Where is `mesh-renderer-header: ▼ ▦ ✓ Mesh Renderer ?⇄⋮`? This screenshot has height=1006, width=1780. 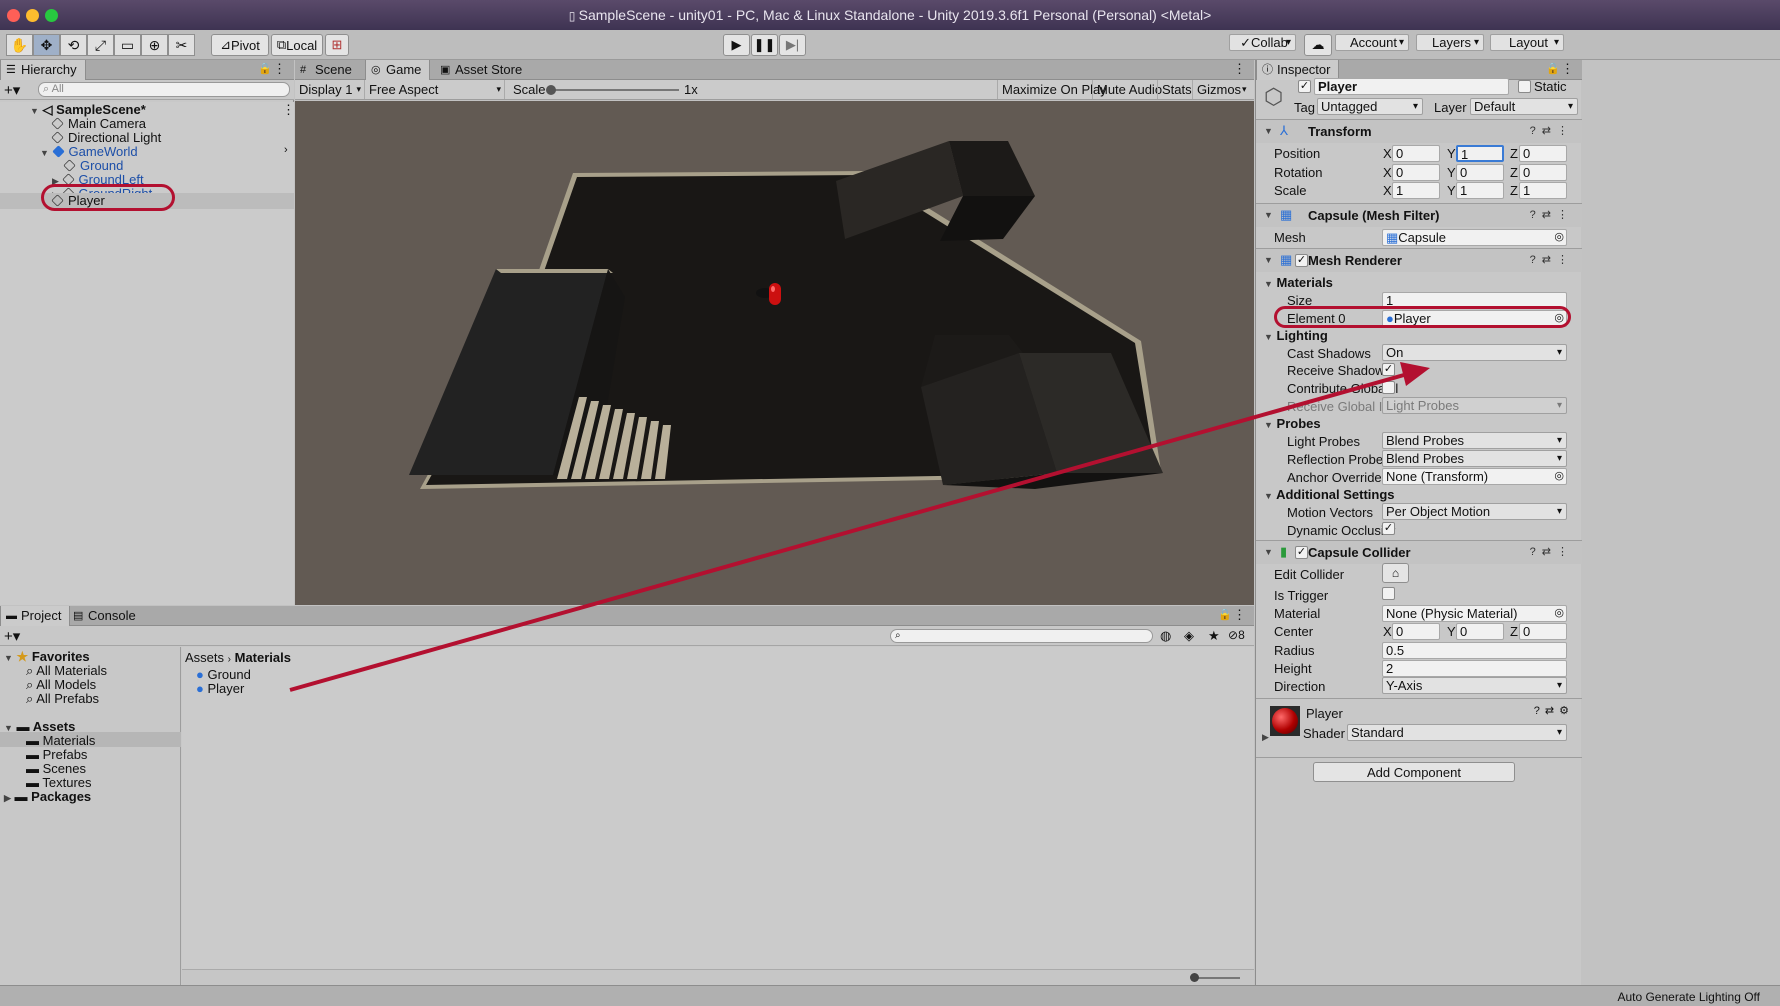 mesh-renderer-header: ▼ ▦ ✓ Mesh Renderer ?⇄⋮ is located at coordinates (1419, 260).